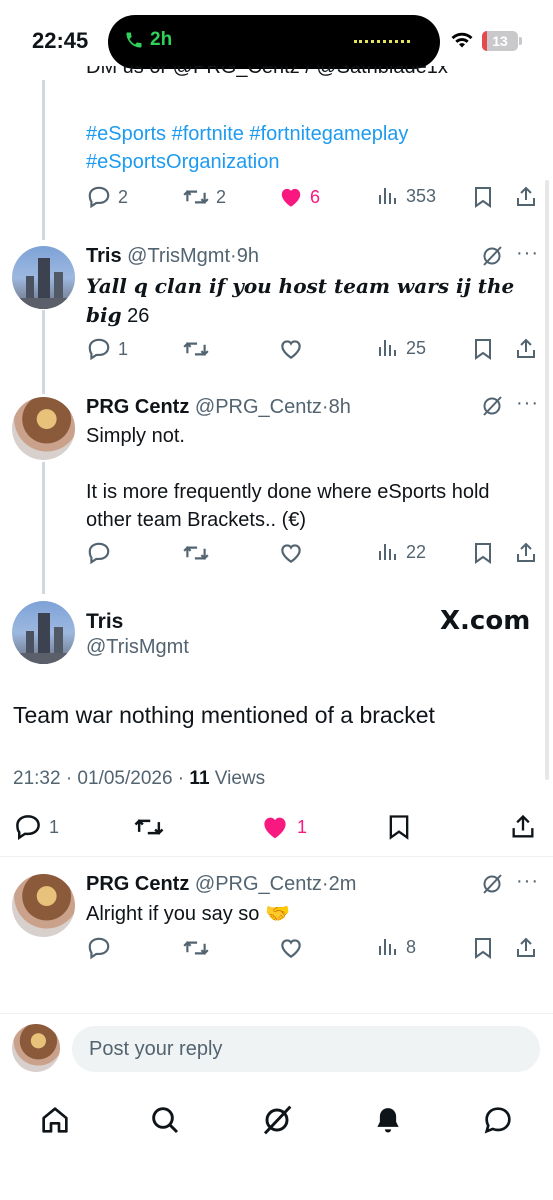 This screenshot has width=553, height=1200. I want to click on battery-indicator: 13, so click(500, 41).